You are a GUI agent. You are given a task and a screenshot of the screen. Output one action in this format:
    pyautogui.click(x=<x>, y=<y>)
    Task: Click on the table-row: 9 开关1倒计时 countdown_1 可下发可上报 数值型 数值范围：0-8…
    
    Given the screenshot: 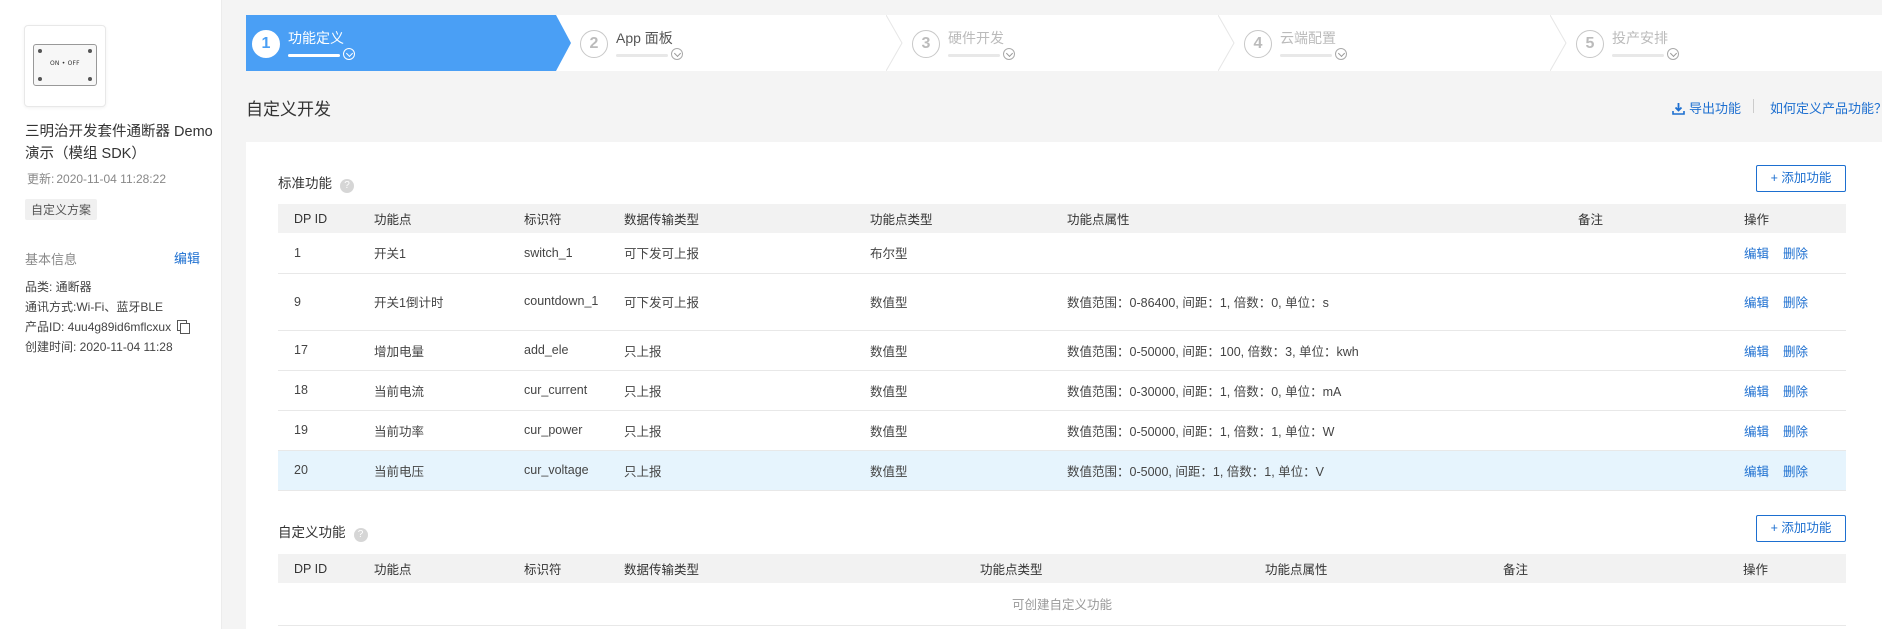 What is the action you would take?
    pyautogui.click(x=1062, y=302)
    